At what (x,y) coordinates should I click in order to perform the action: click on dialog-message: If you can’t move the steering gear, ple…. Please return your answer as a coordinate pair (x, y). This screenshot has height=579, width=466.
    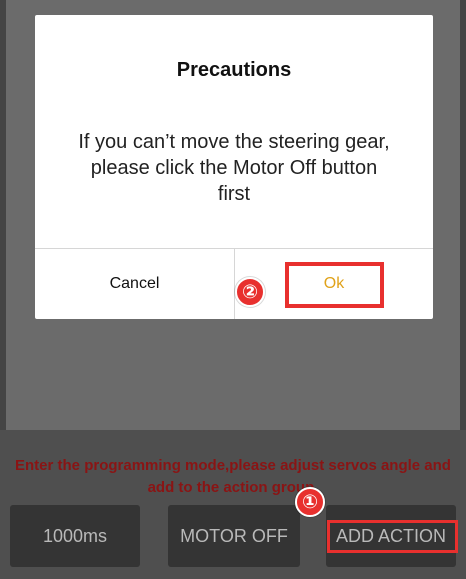
    Looking at the image, I should click on (234, 168).